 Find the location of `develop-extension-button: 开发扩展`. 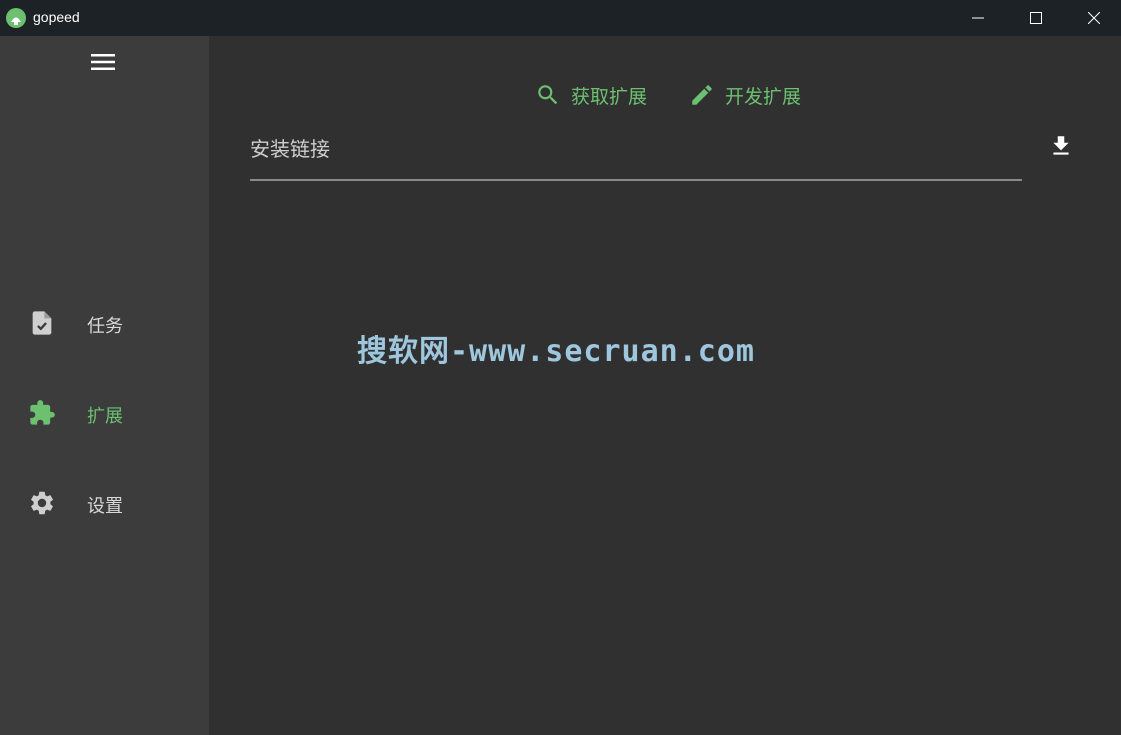

develop-extension-button: 开发扩展 is located at coordinates (745, 95).